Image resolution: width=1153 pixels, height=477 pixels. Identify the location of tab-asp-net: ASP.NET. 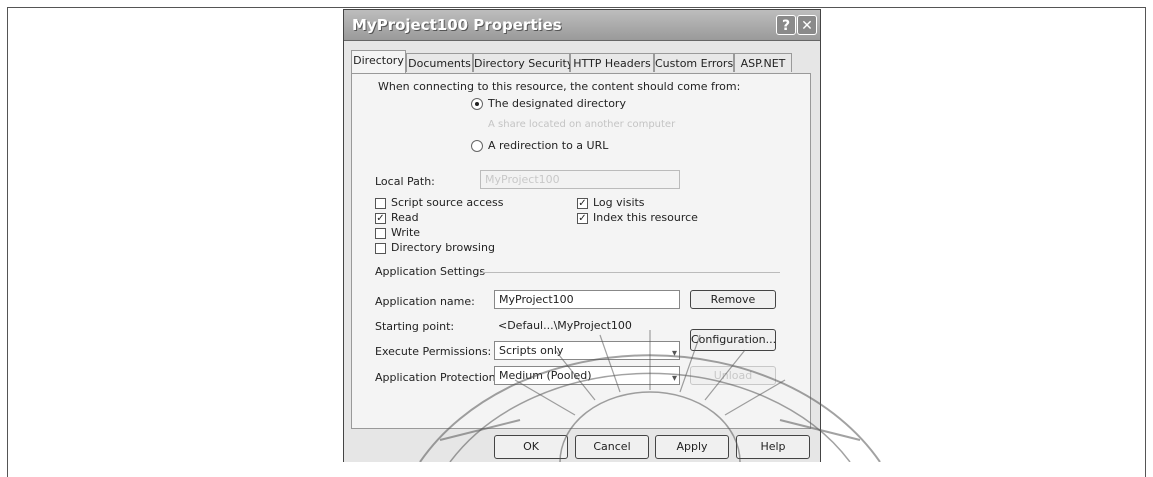
(763, 62).